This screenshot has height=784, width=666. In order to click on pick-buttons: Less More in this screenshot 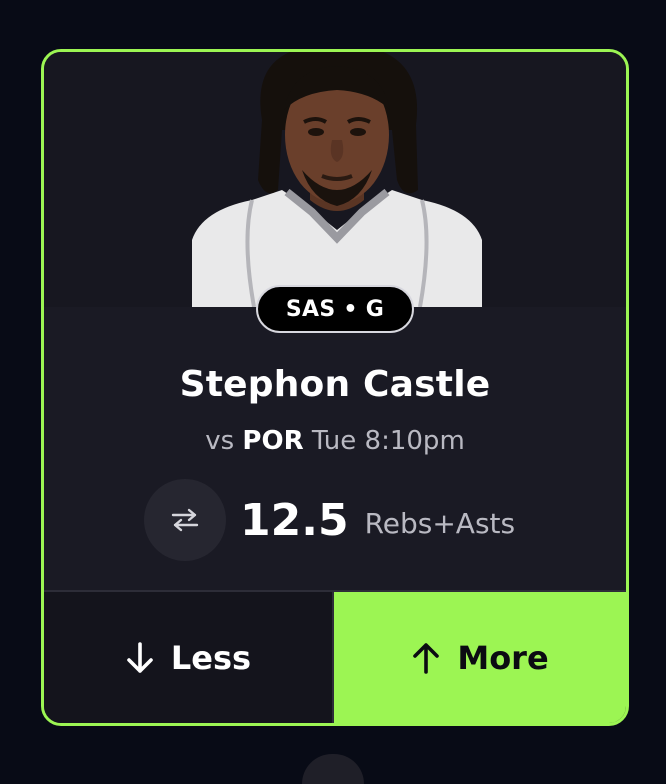, I will do `click(335, 656)`.